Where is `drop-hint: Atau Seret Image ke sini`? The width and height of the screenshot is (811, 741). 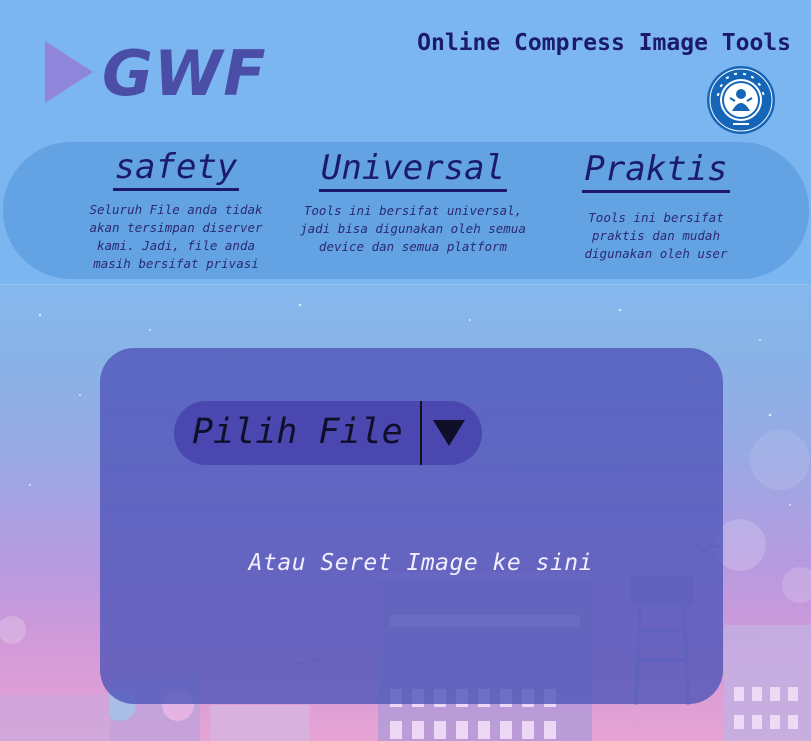 drop-hint: Atau Seret Image ke sini is located at coordinates (396, 563).